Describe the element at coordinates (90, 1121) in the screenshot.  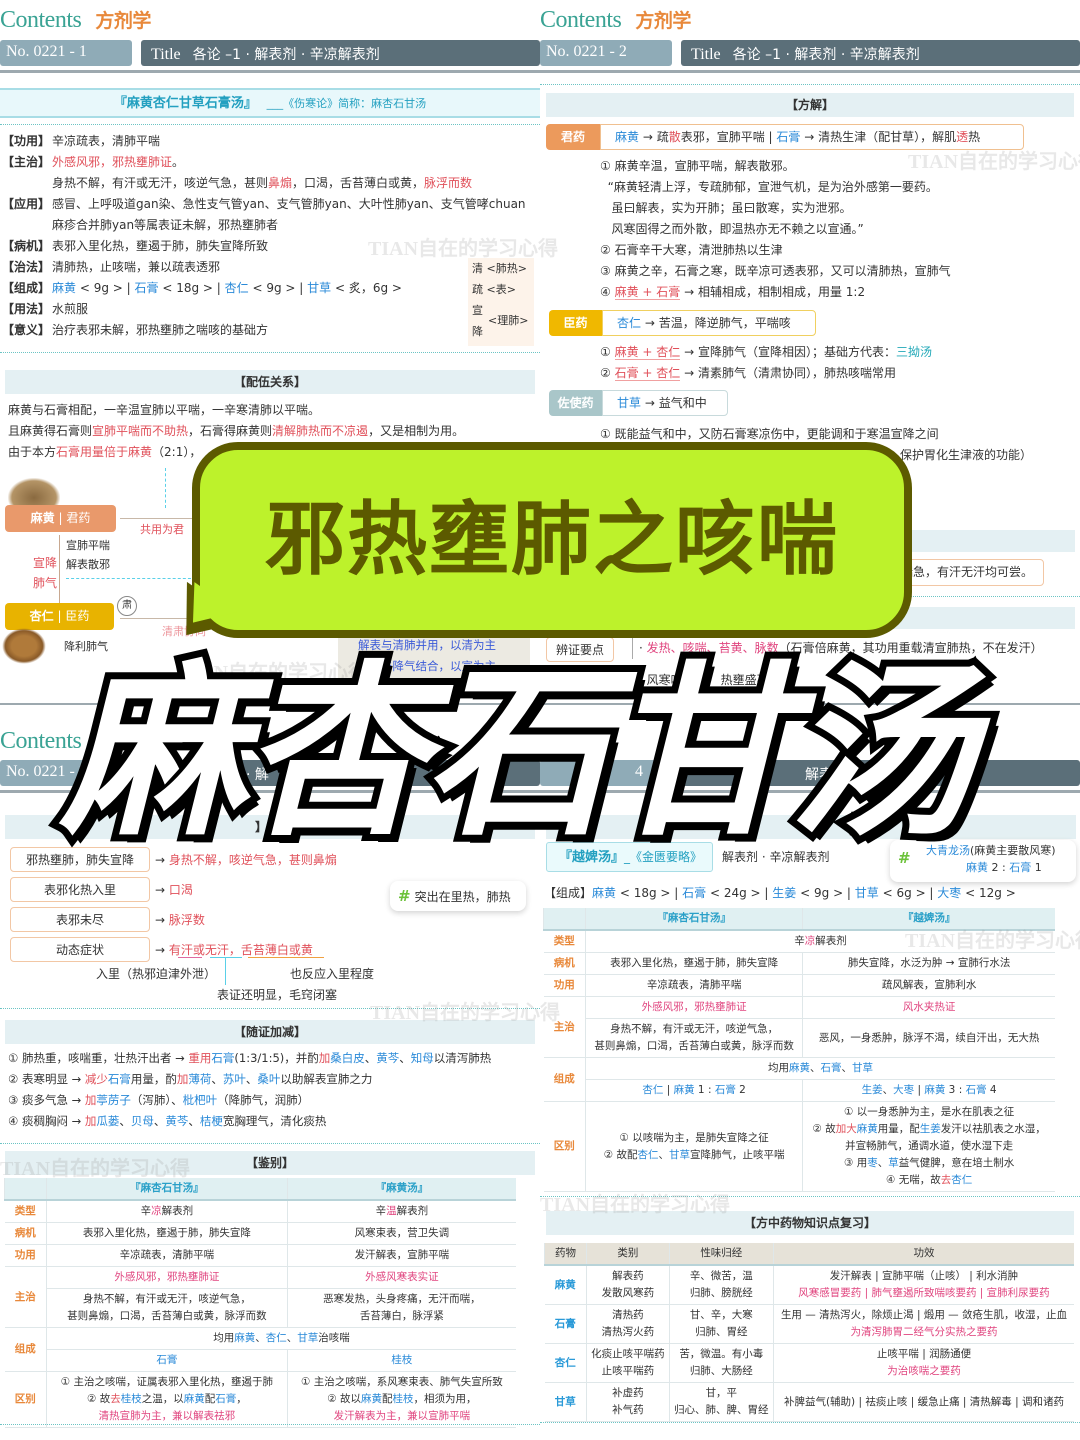
I see `text-segment: 加` at that location.